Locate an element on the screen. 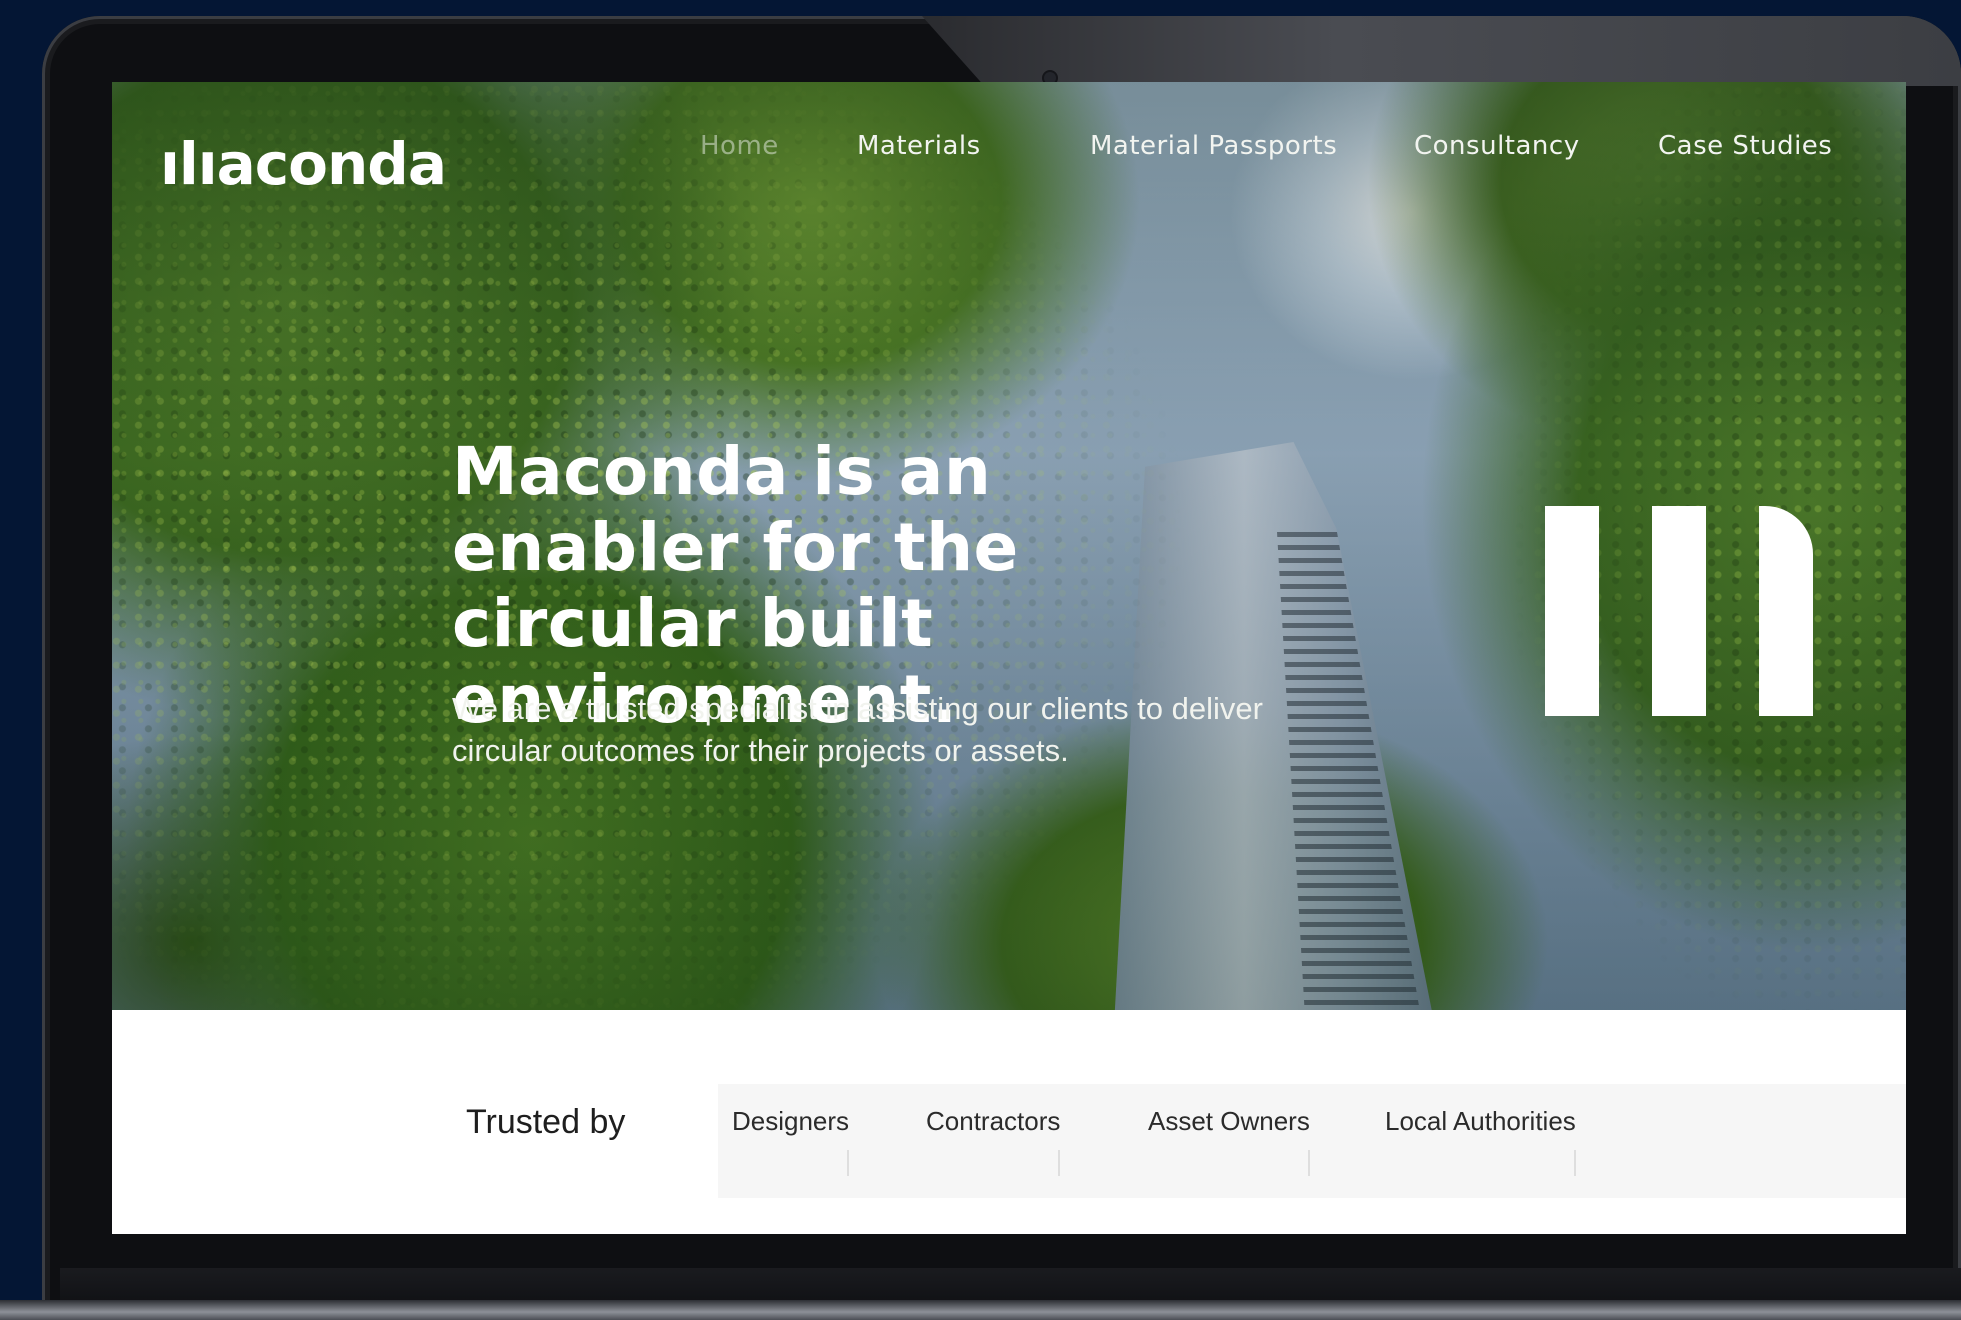 The width and height of the screenshot is (1961, 1320). nav-item-home: Home is located at coordinates (739, 146).